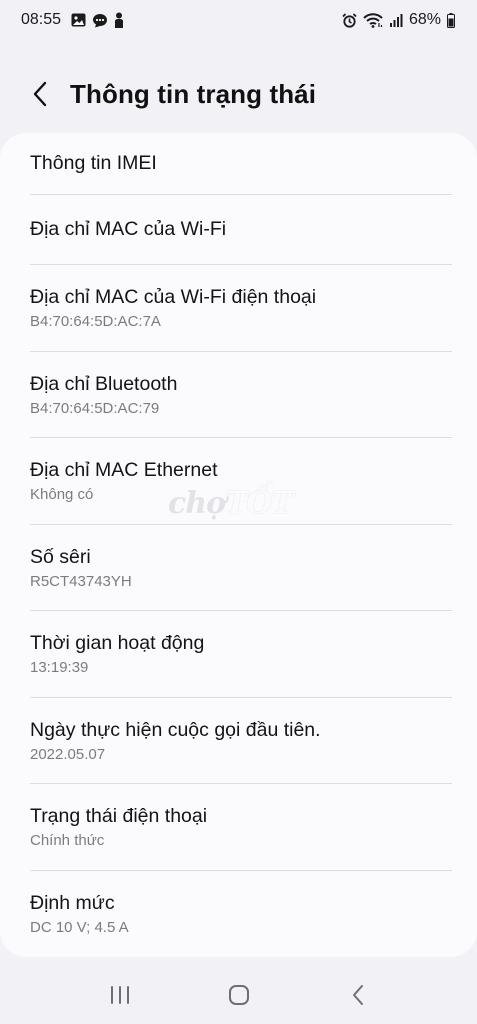 The height and width of the screenshot is (1024, 477). I want to click on status-bar-left: 08:55, so click(72, 20).